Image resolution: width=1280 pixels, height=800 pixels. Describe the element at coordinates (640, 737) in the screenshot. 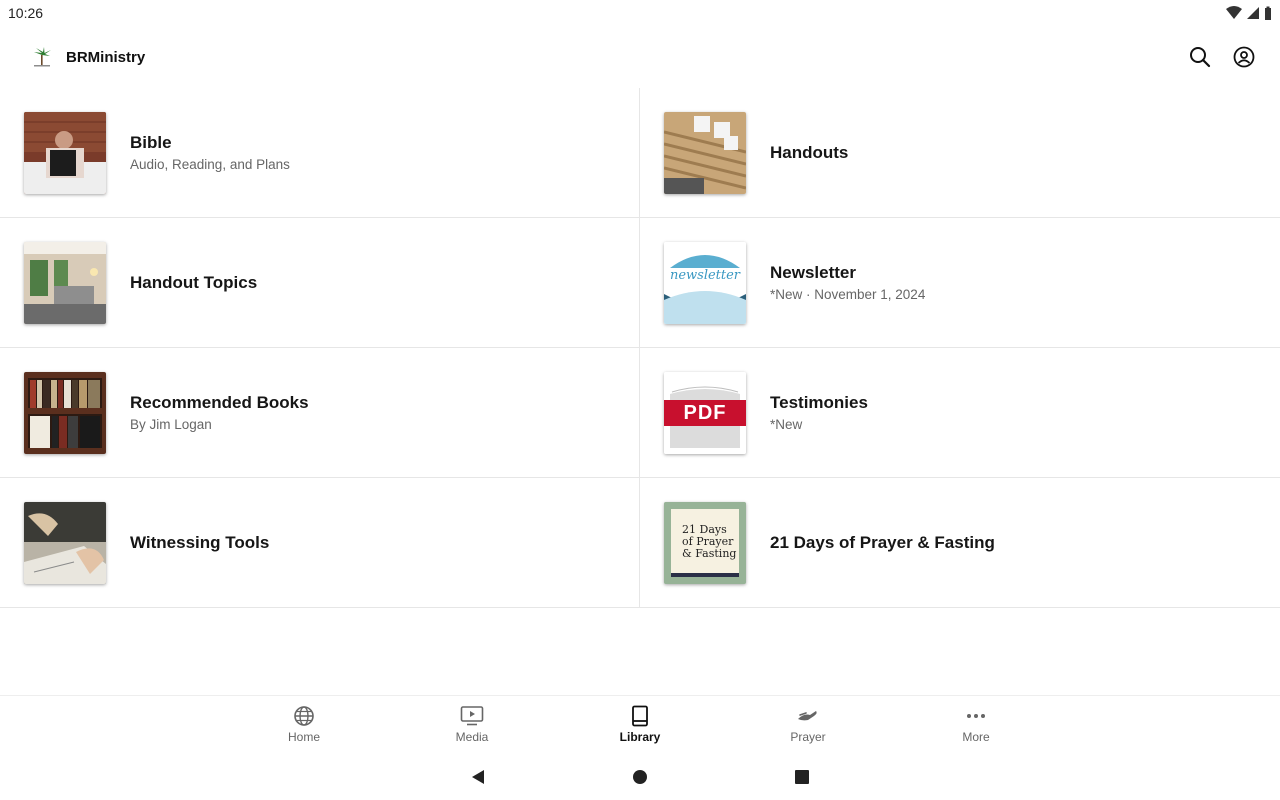

I see `nav-label: Library` at that location.